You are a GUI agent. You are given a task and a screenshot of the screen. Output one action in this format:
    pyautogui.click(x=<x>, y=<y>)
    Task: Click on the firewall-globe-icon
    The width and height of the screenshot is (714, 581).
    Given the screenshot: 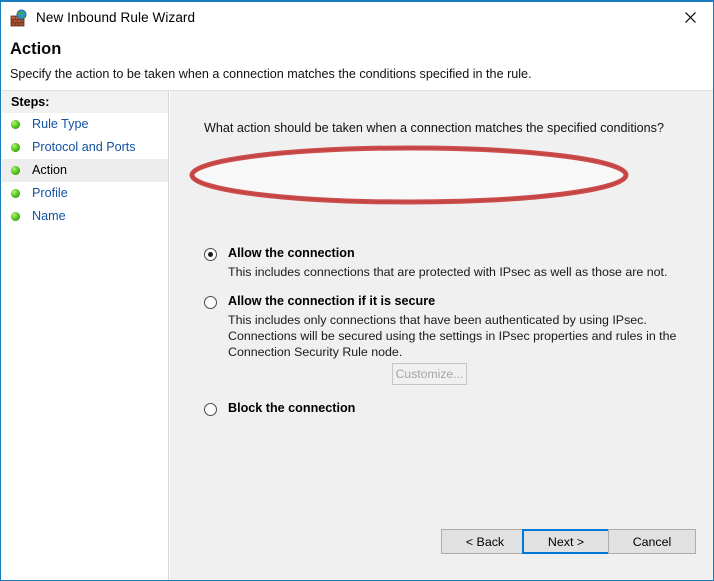 What is the action you would take?
    pyautogui.click(x=19, y=18)
    